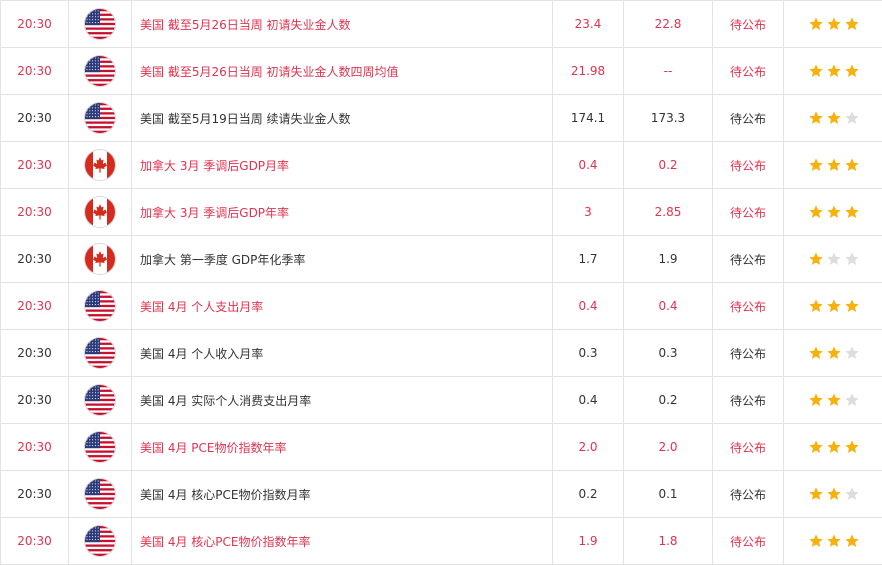 The height and width of the screenshot is (565, 882). Describe the element at coordinates (588, 541) in the screenshot. I see `previous-value: 1.9` at that location.